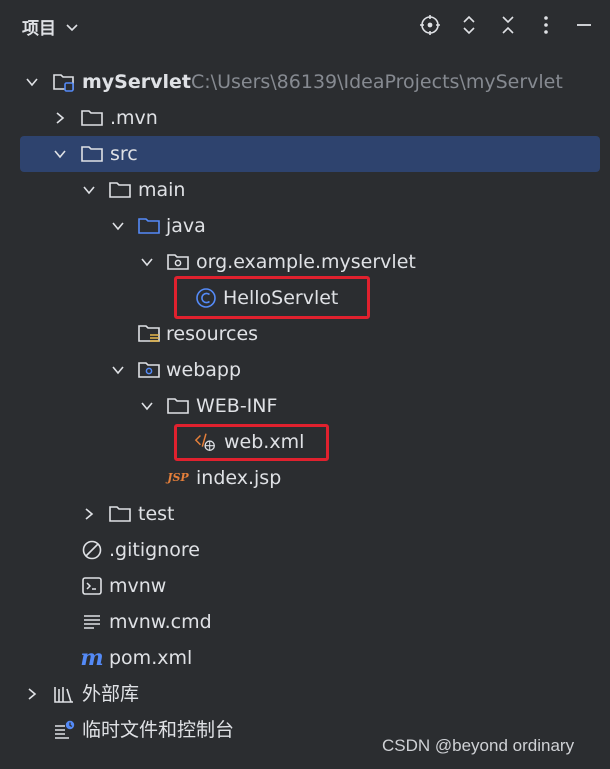 This screenshot has width=610, height=769. I want to click on terminal-file-icon, so click(92, 586).